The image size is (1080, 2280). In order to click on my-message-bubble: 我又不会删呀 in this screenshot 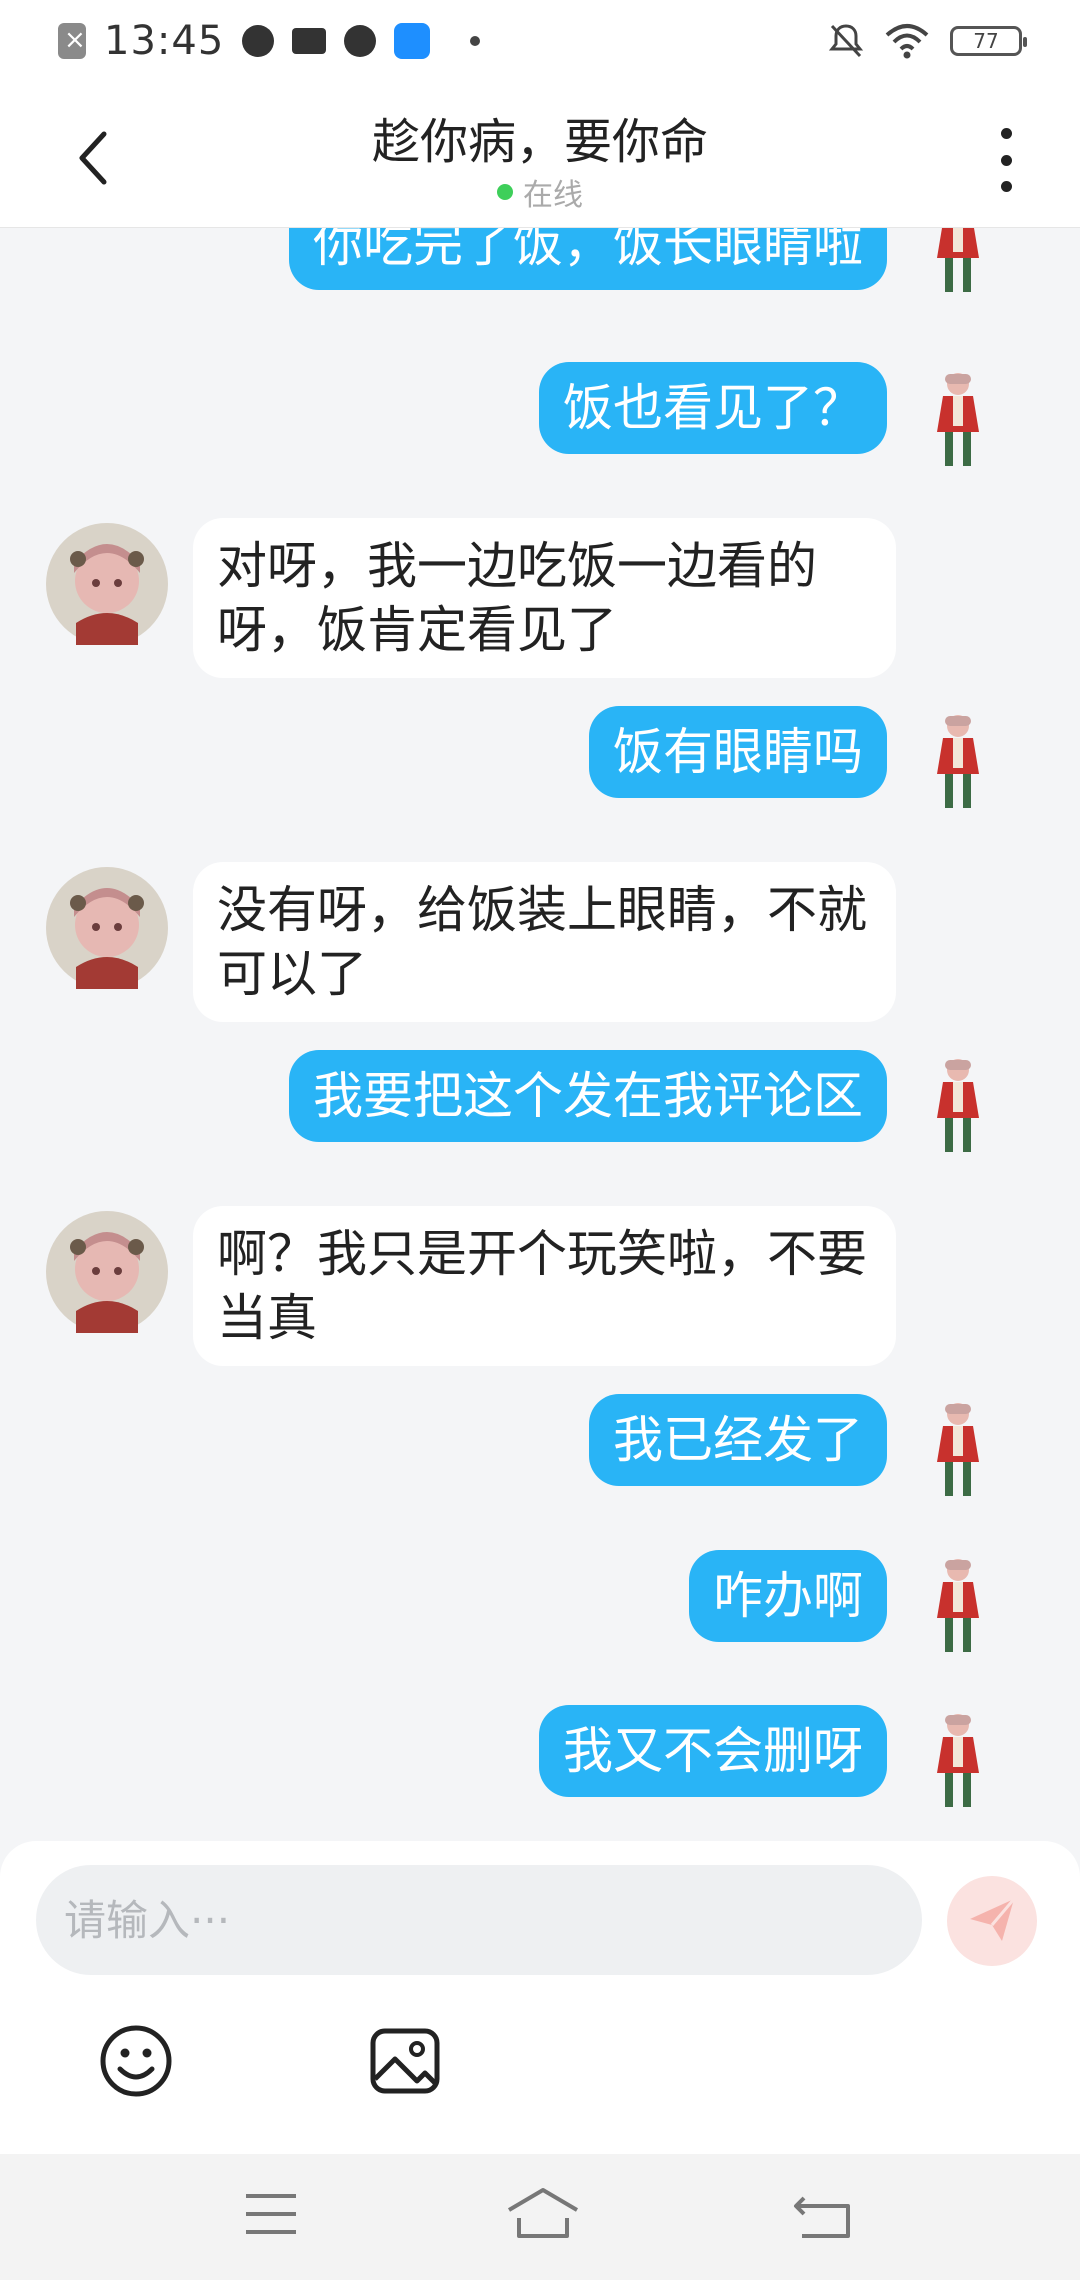, I will do `click(713, 1751)`.